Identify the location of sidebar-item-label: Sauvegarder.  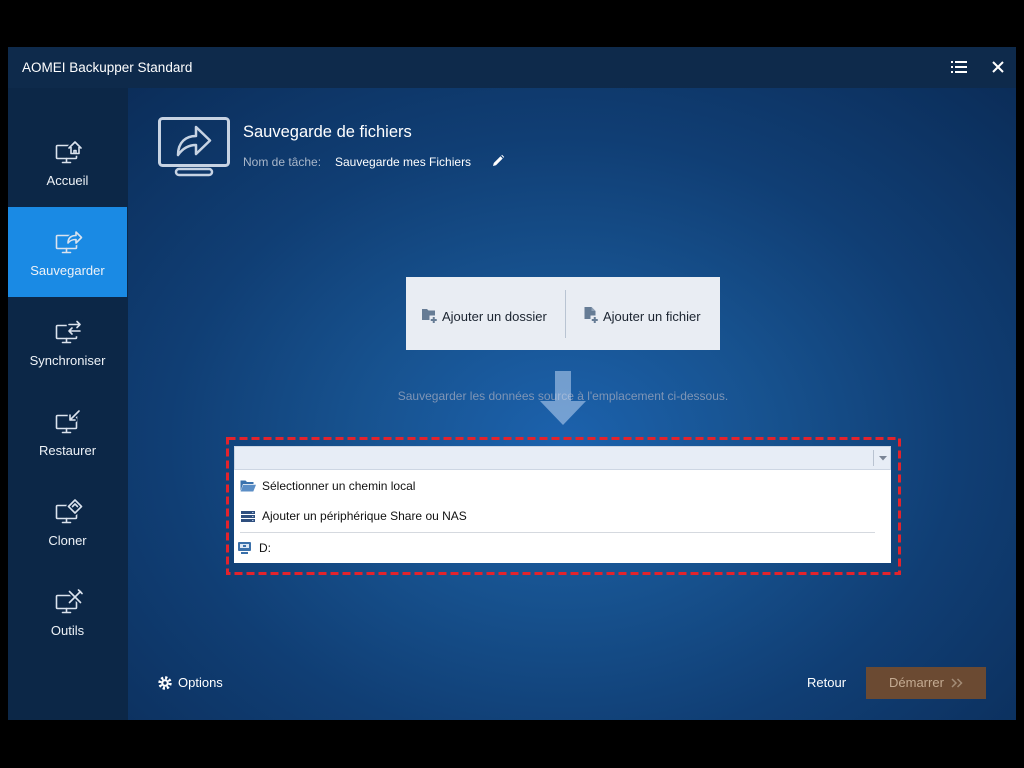
(67, 270).